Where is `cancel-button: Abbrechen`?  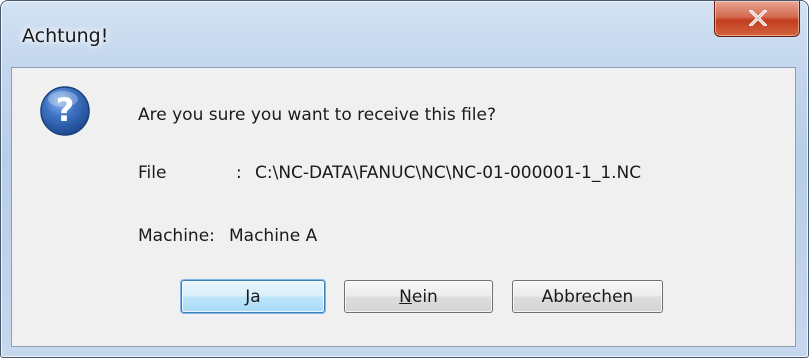 cancel-button: Abbrechen is located at coordinates (587, 296).